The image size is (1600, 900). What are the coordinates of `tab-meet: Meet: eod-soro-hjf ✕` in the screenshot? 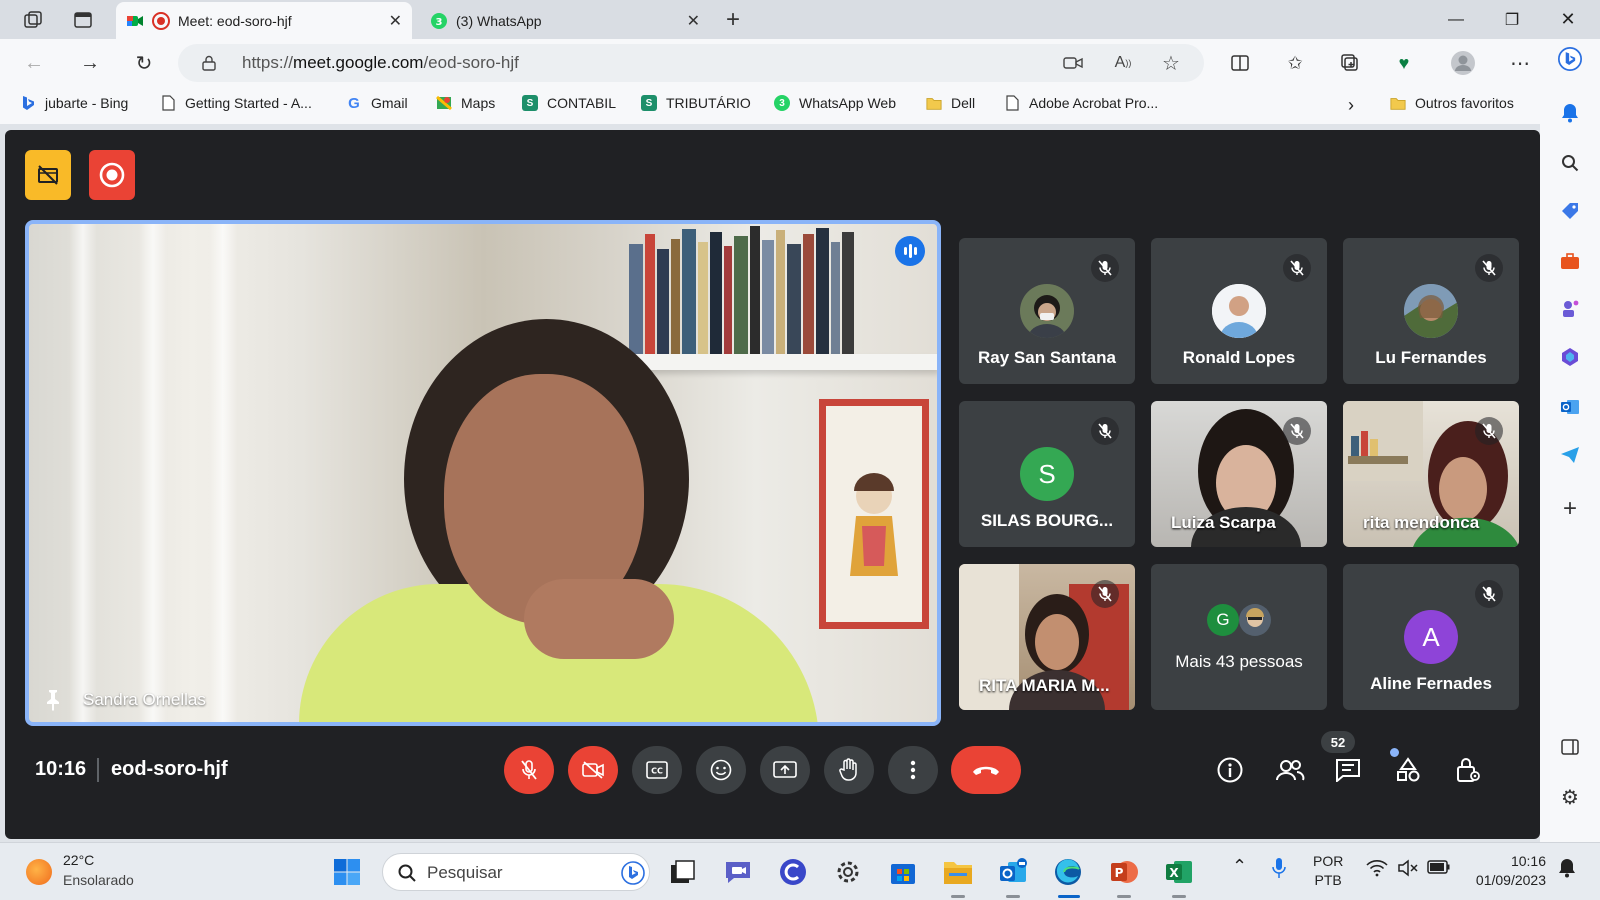 It's located at (264, 20).